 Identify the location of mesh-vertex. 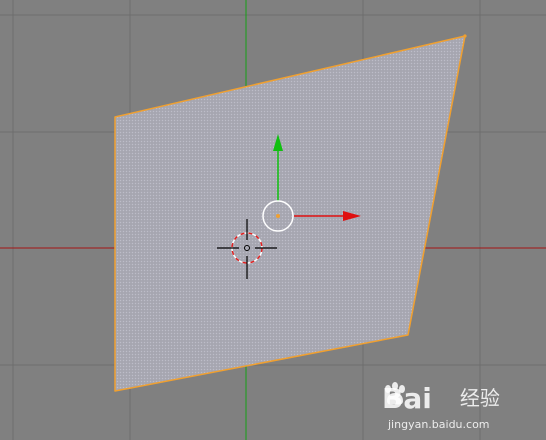
(465, 36).